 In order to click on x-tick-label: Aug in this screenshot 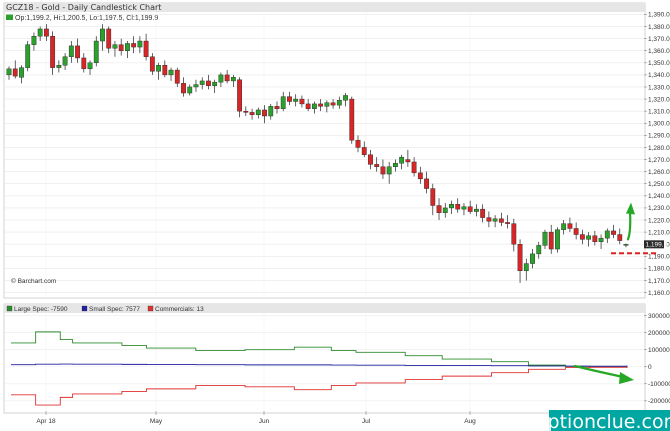, I will do `click(470, 421)`.